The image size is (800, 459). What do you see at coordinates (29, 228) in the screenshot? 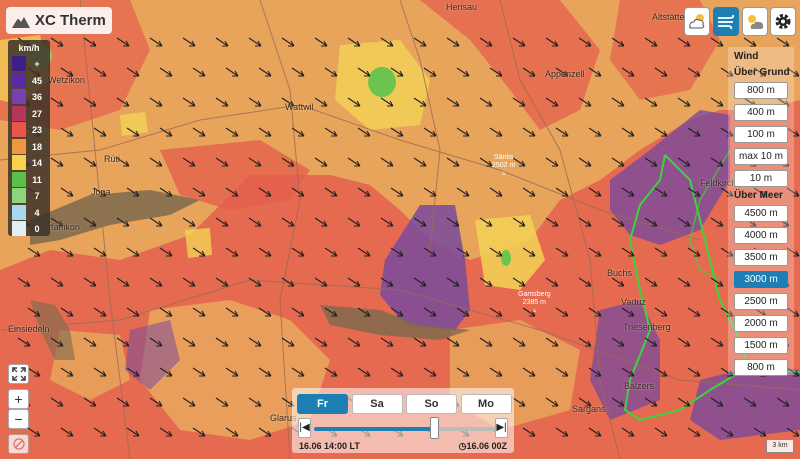
I see `legend-row: 0` at bounding box center [29, 228].